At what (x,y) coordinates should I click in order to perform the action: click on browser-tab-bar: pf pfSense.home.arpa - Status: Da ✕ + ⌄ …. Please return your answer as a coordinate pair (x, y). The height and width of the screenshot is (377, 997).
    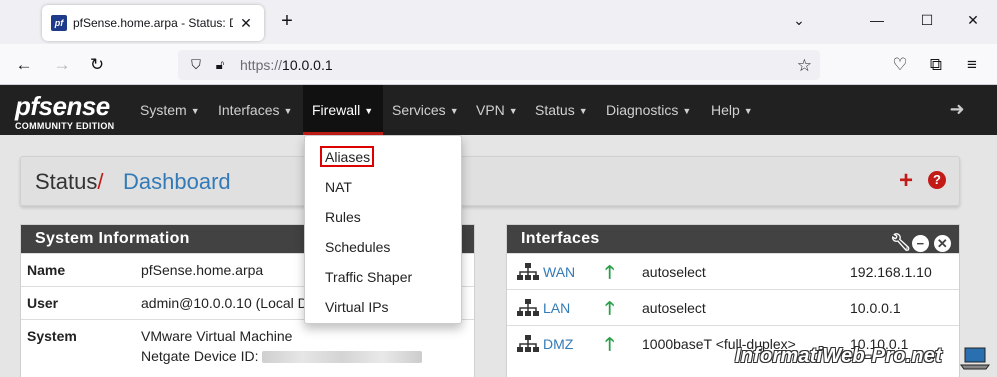
    Looking at the image, I should click on (498, 22).